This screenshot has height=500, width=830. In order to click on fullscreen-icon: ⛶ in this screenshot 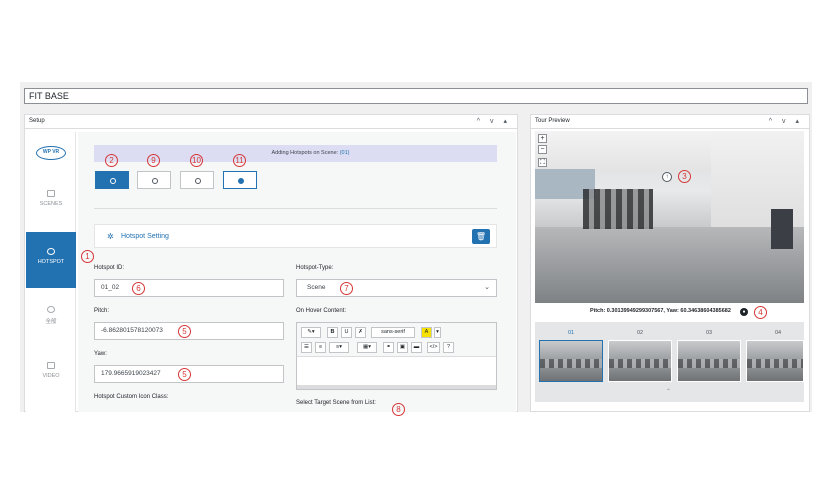, I will do `click(542, 162)`.